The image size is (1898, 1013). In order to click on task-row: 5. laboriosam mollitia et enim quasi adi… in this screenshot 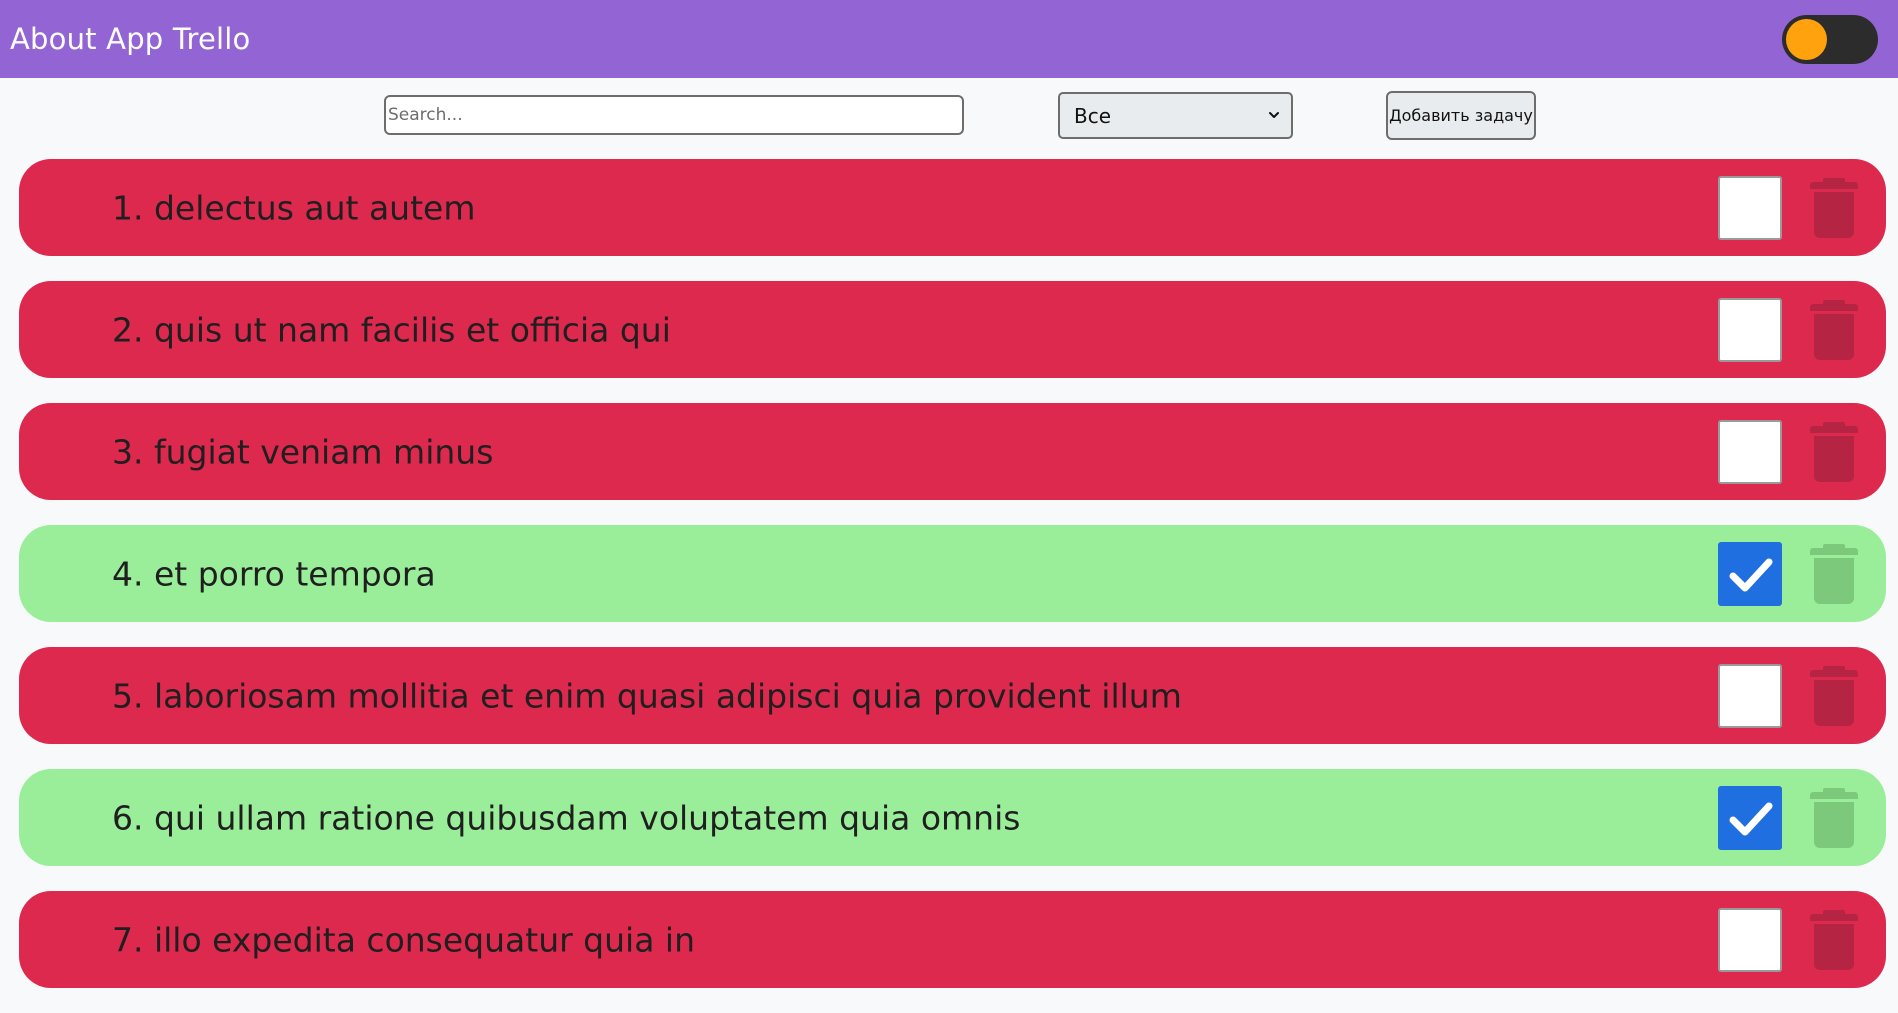, I will do `click(952, 695)`.